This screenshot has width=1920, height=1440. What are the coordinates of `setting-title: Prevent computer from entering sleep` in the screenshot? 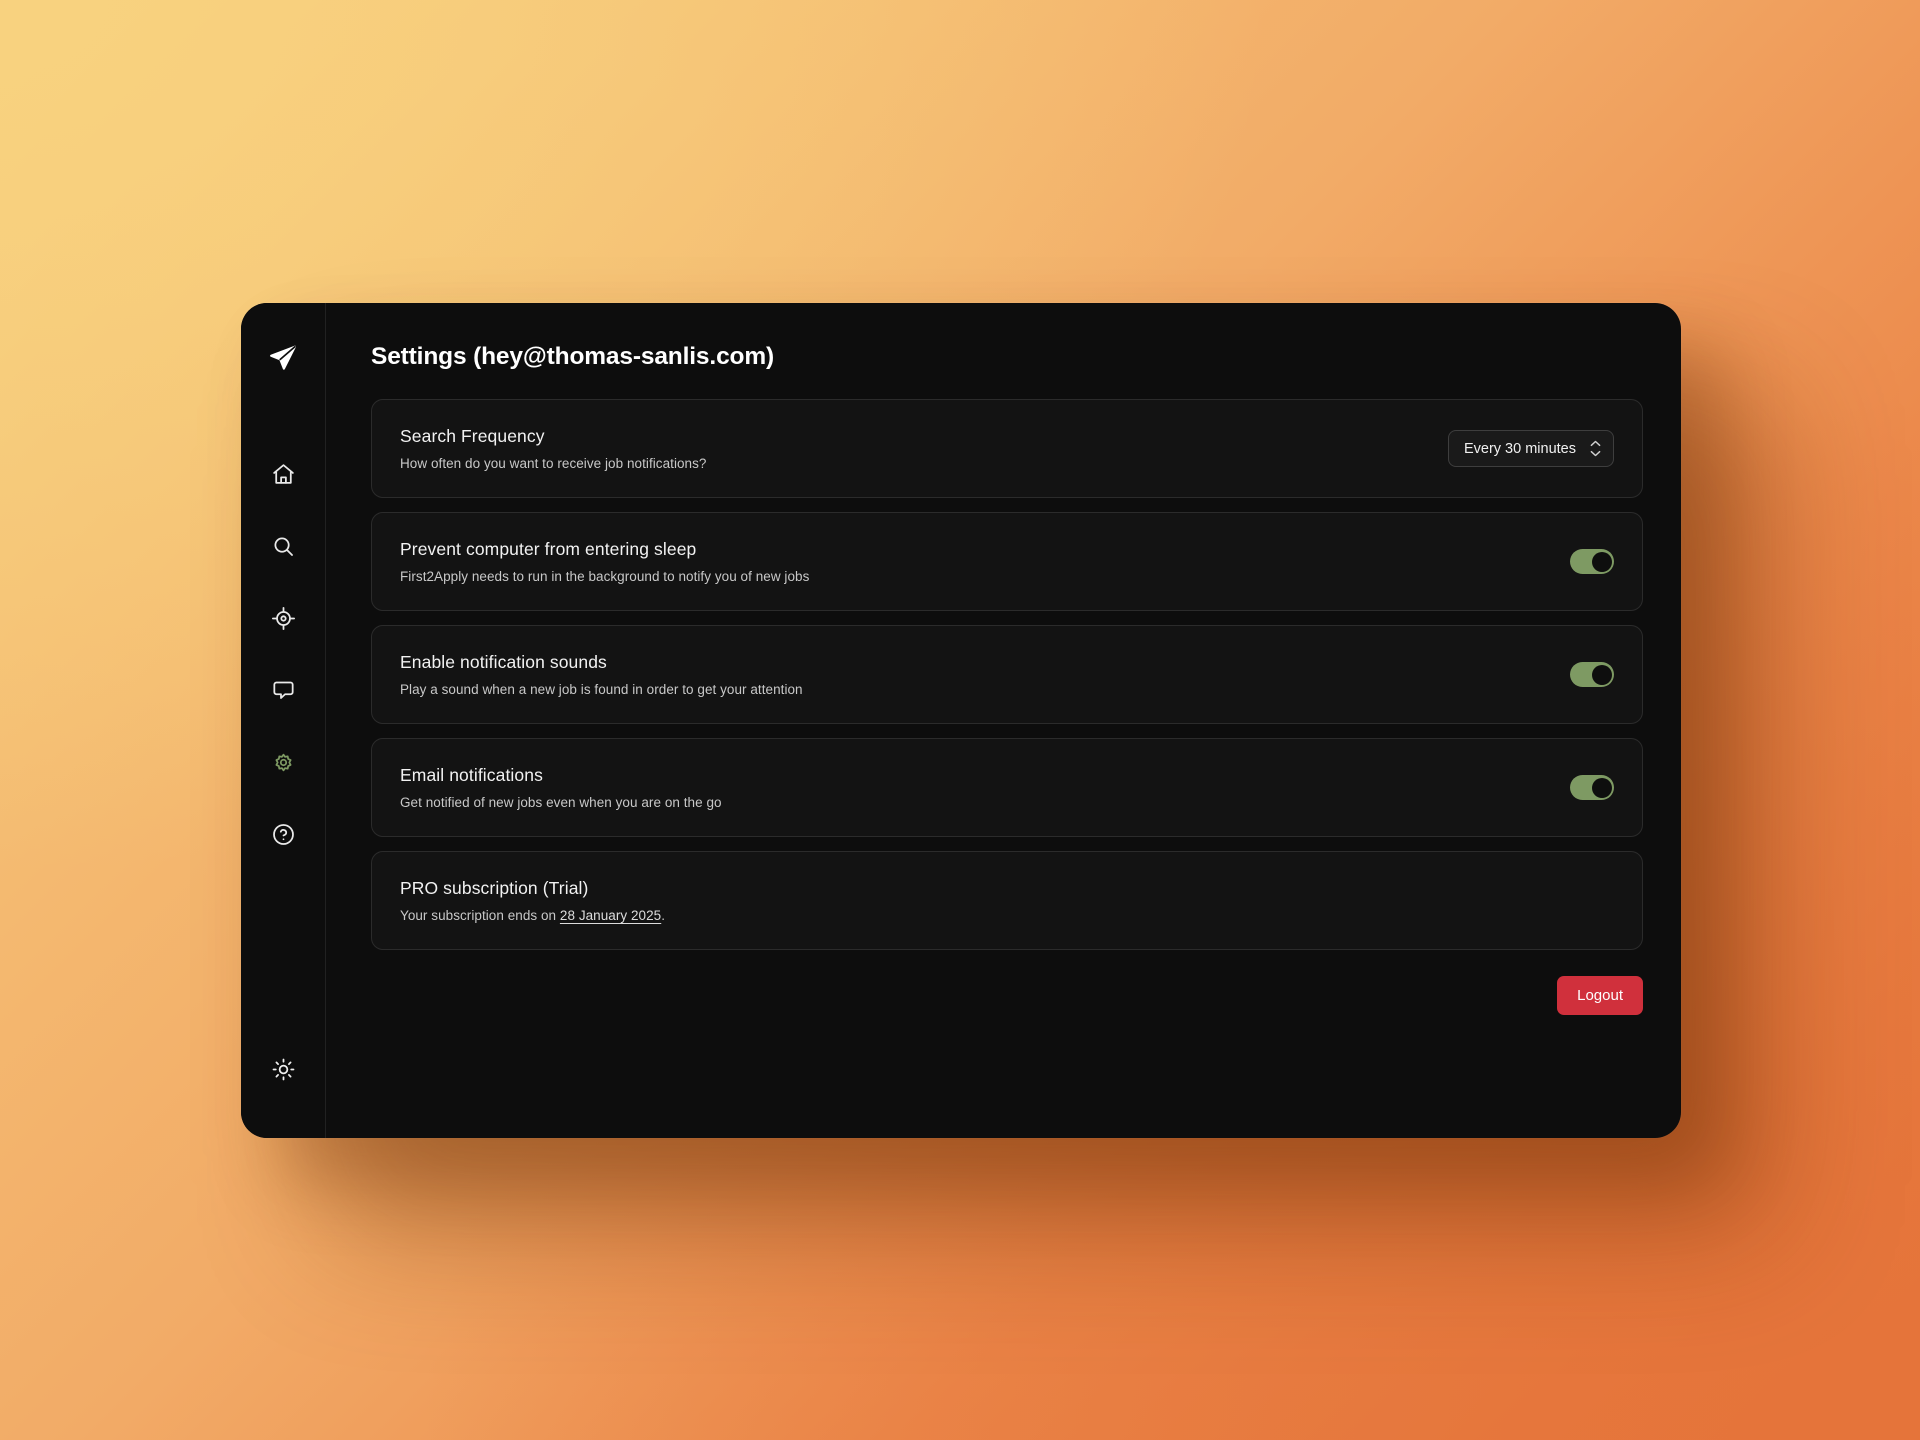 It's located at (548, 549).